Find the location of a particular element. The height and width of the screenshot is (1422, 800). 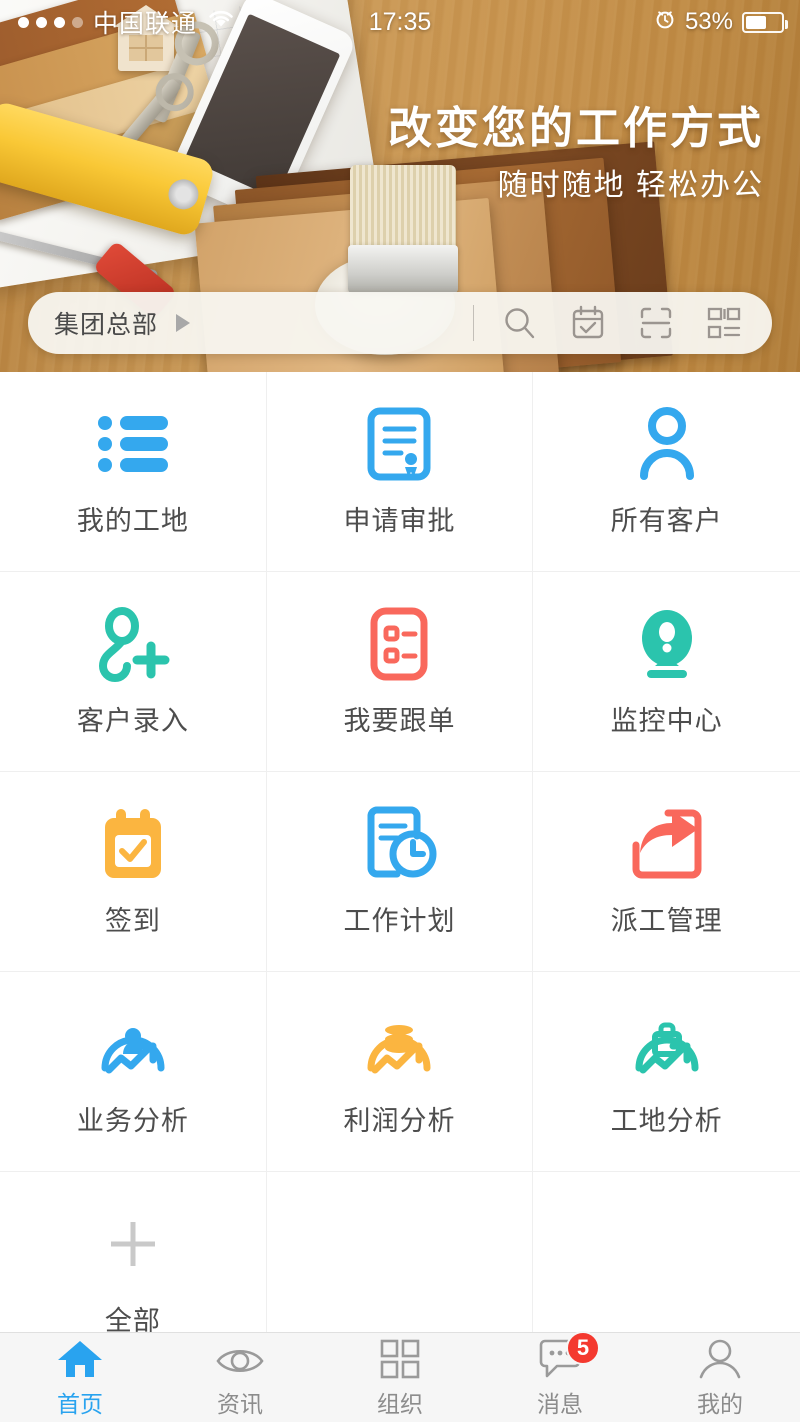

app-tile-label: 全部 is located at coordinates (132, 1319).